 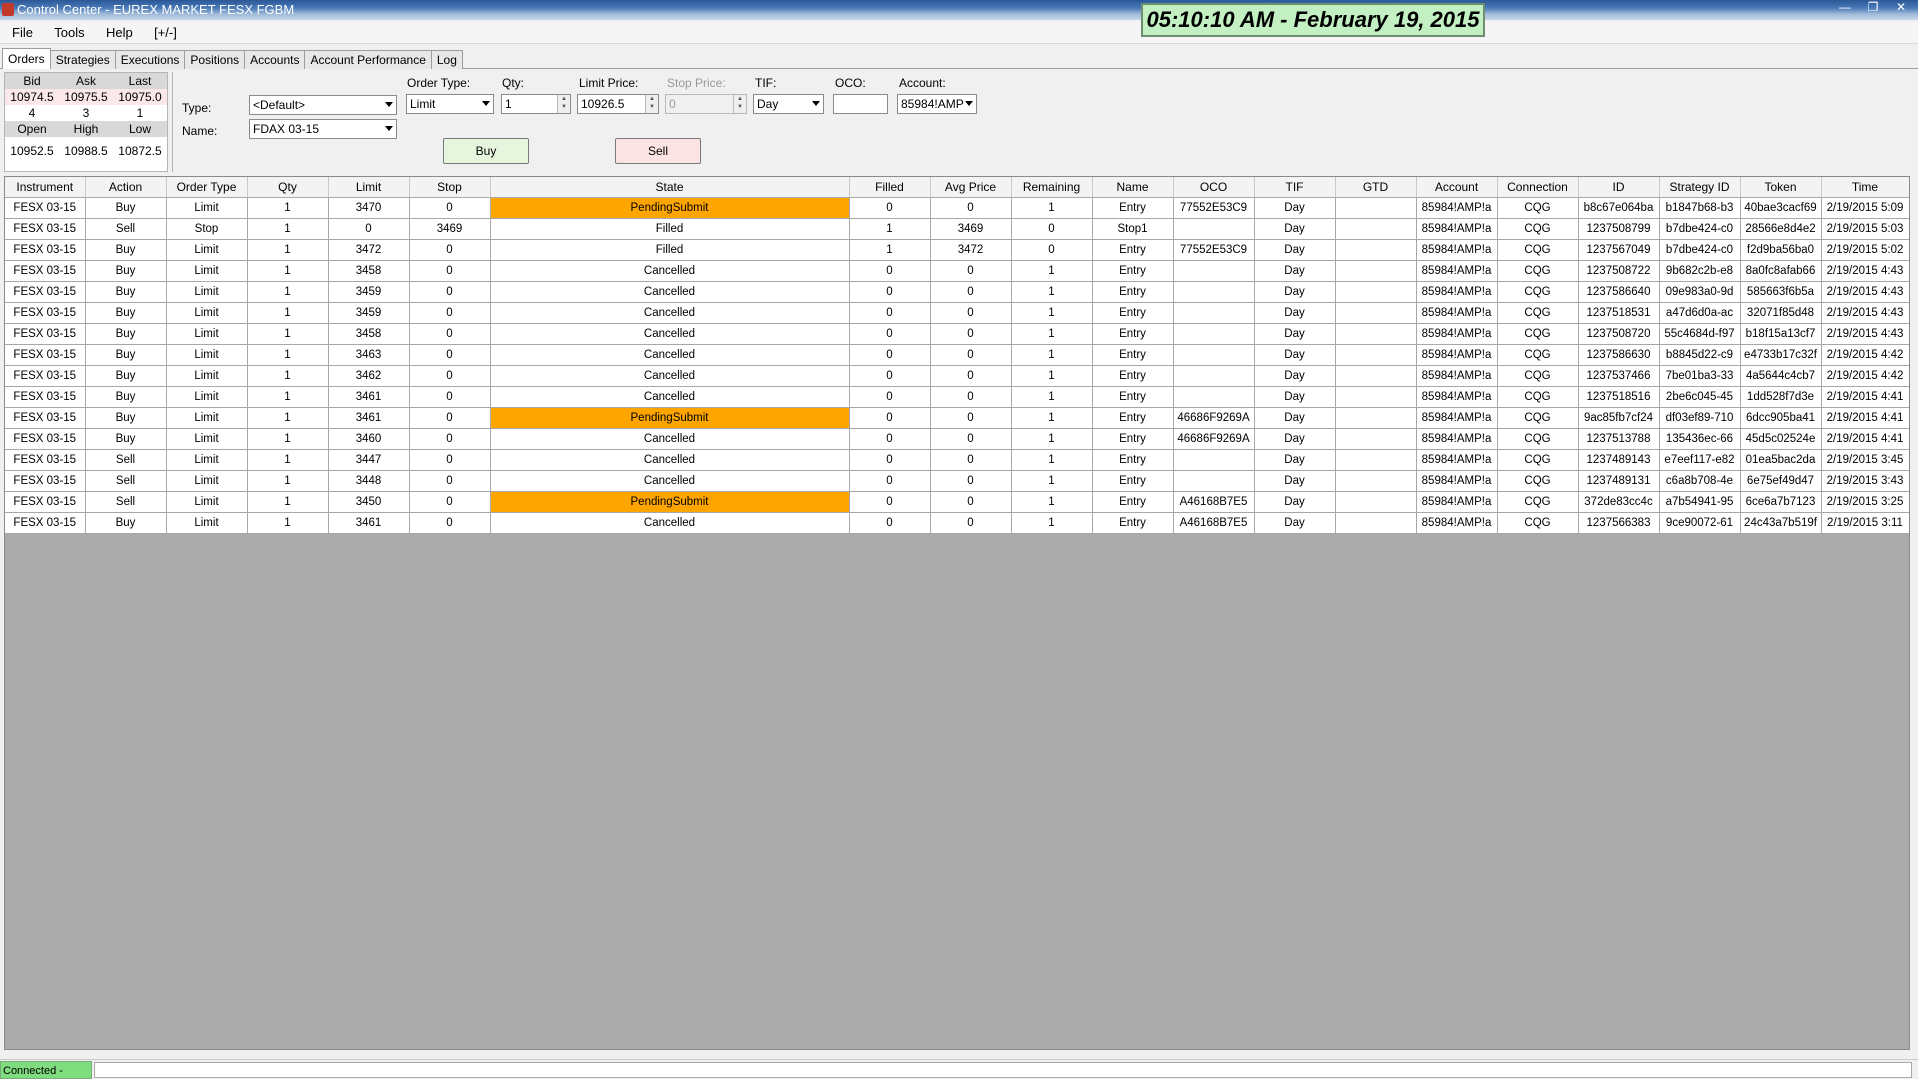 What do you see at coordinates (275, 59) in the screenshot?
I see `tab-accounts: Accounts` at bounding box center [275, 59].